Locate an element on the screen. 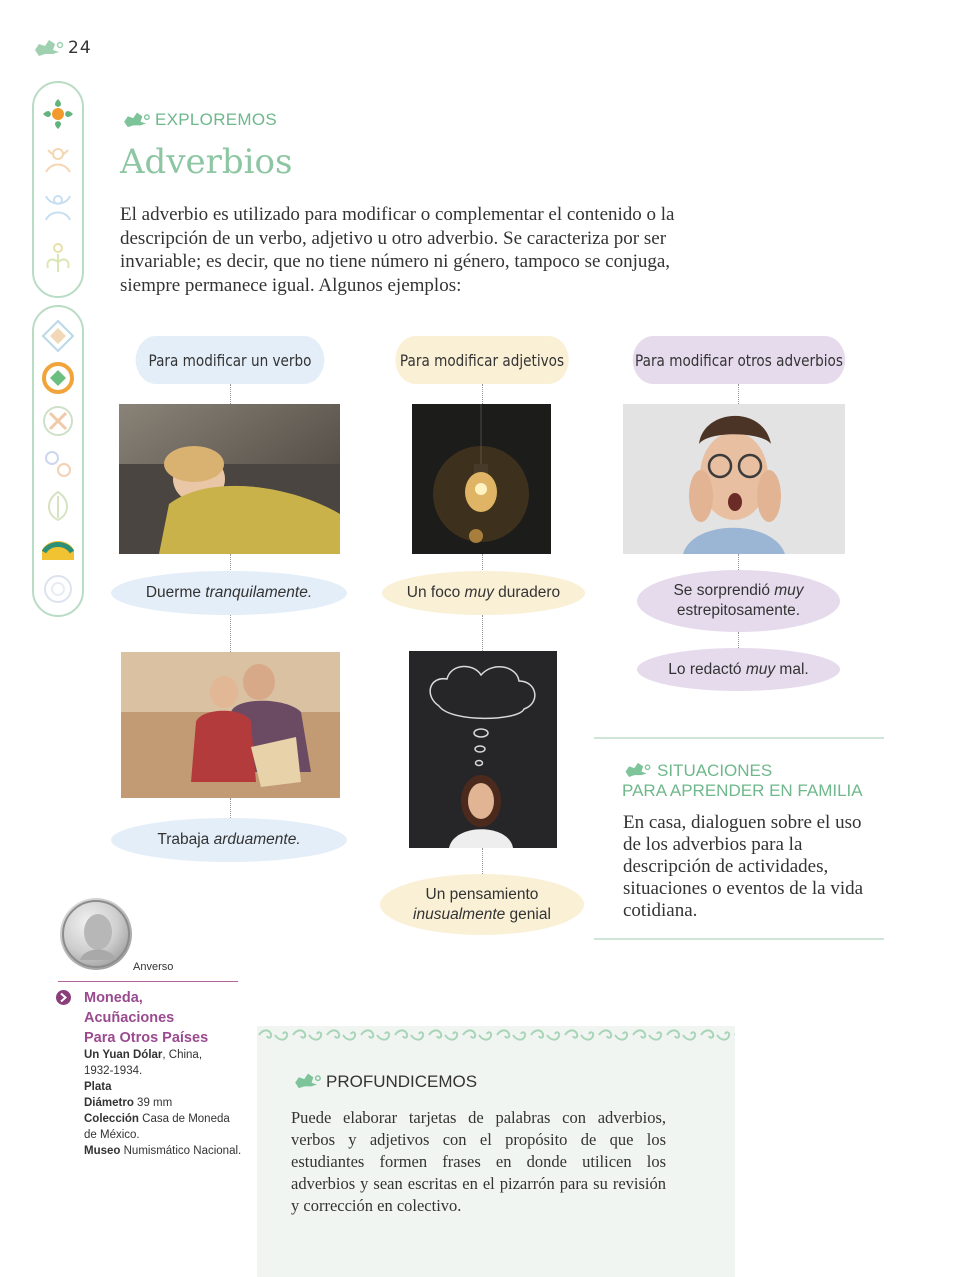 Image resolution: width=968 pixels, height=1277 pixels. coin-collection-label: Colección is located at coordinates (111, 1119).